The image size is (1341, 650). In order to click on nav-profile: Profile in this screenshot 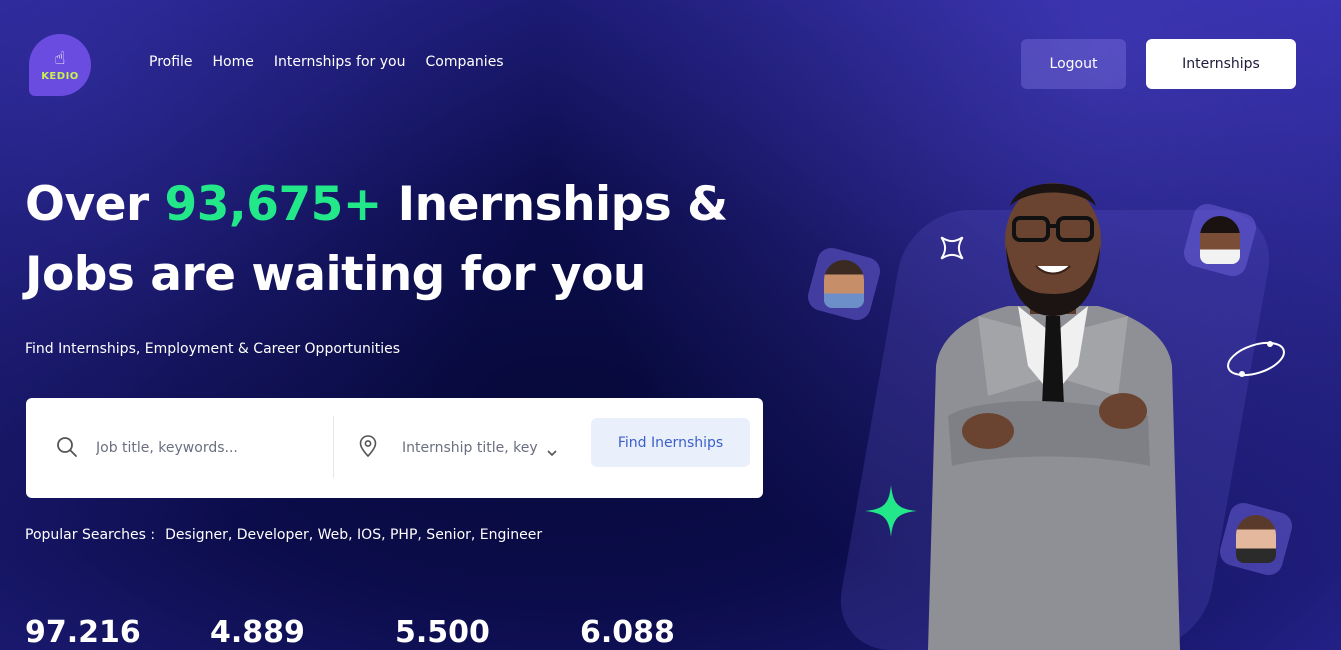, I will do `click(171, 62)`.